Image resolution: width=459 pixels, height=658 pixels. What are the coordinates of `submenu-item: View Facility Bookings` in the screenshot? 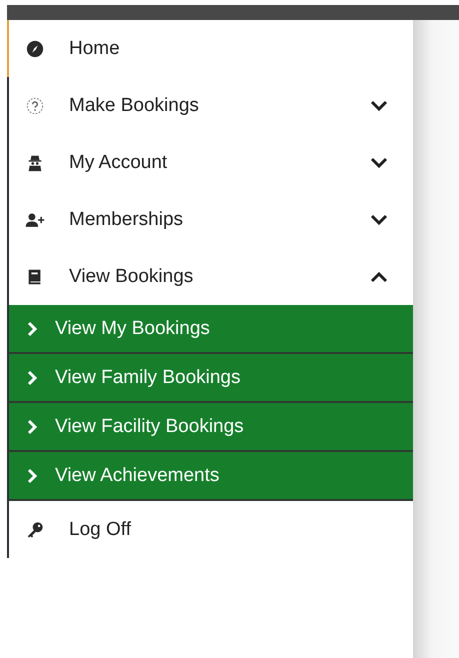 It's located at (210, 427).